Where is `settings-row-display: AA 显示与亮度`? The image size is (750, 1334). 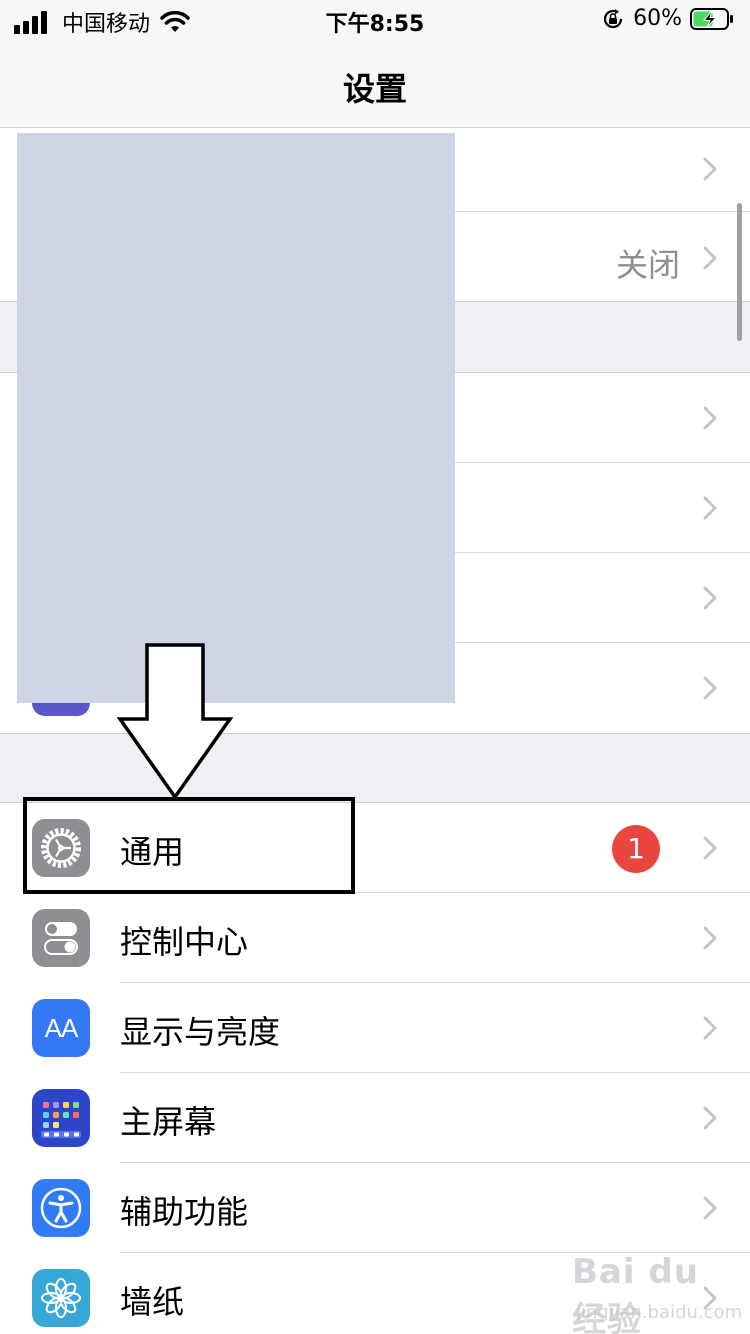 settings-row-display: AA 显示与亮度 is located at coordinates (375, 1028).